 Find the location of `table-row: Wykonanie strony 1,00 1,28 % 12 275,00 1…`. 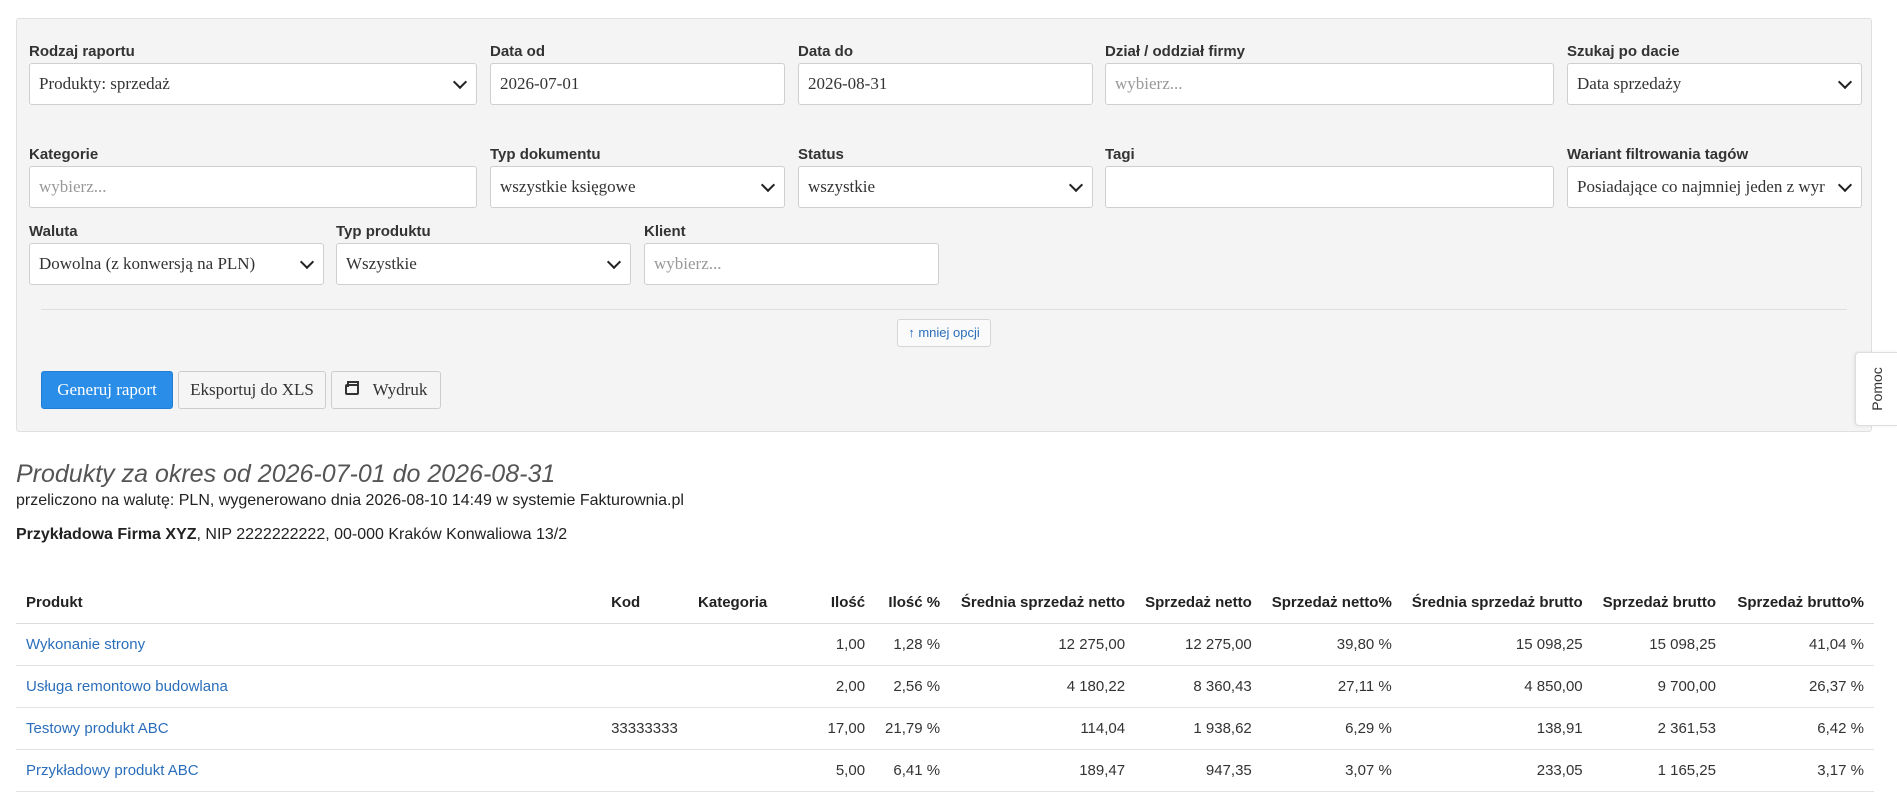

table-row: Wykonanie strony 1,00 1,28 % 12 275,00 1… is located at coordinates (945, 644).